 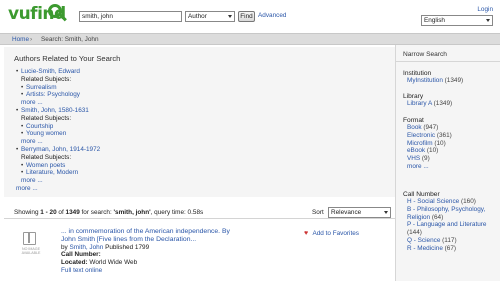 What do you see at coordinates (335, 233) in the screenshot?
I see `add-to-favorites-link: Add to Favorites` at bounding box center [335, 233].